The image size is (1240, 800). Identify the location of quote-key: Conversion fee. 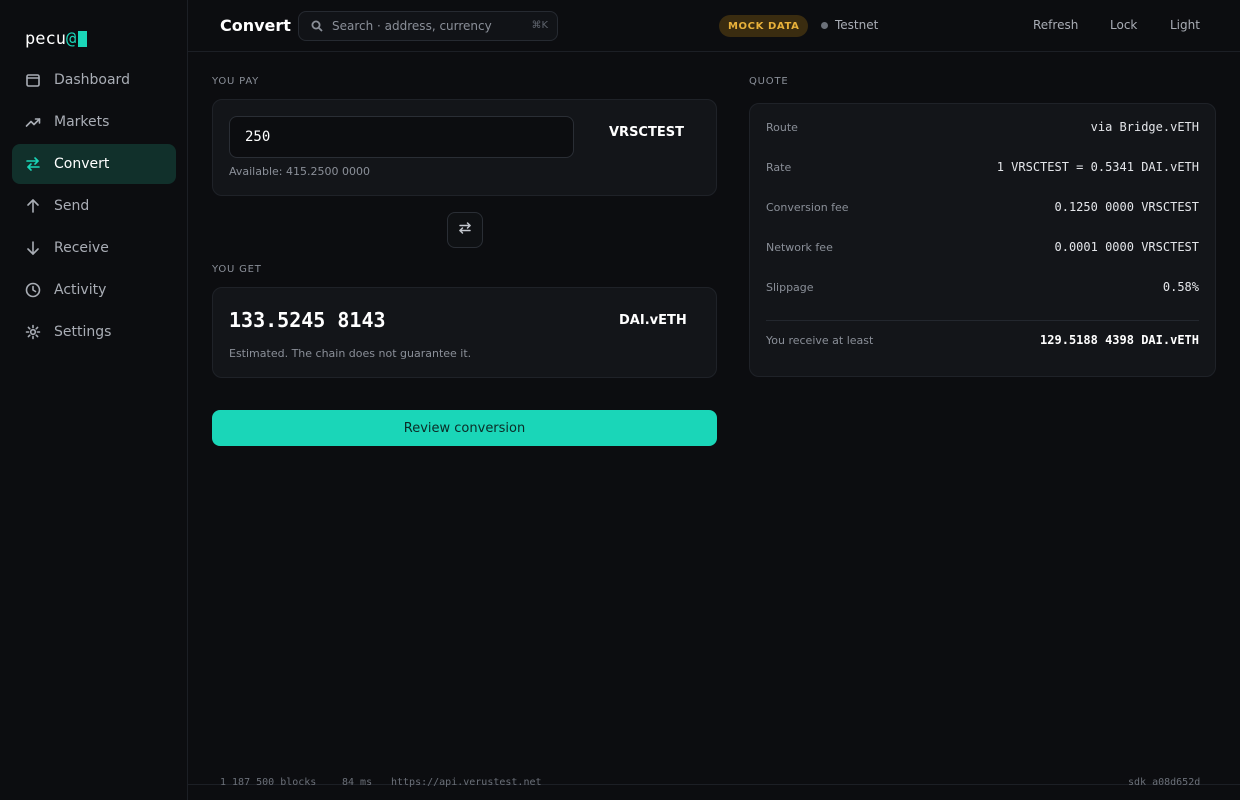
(807, 207).